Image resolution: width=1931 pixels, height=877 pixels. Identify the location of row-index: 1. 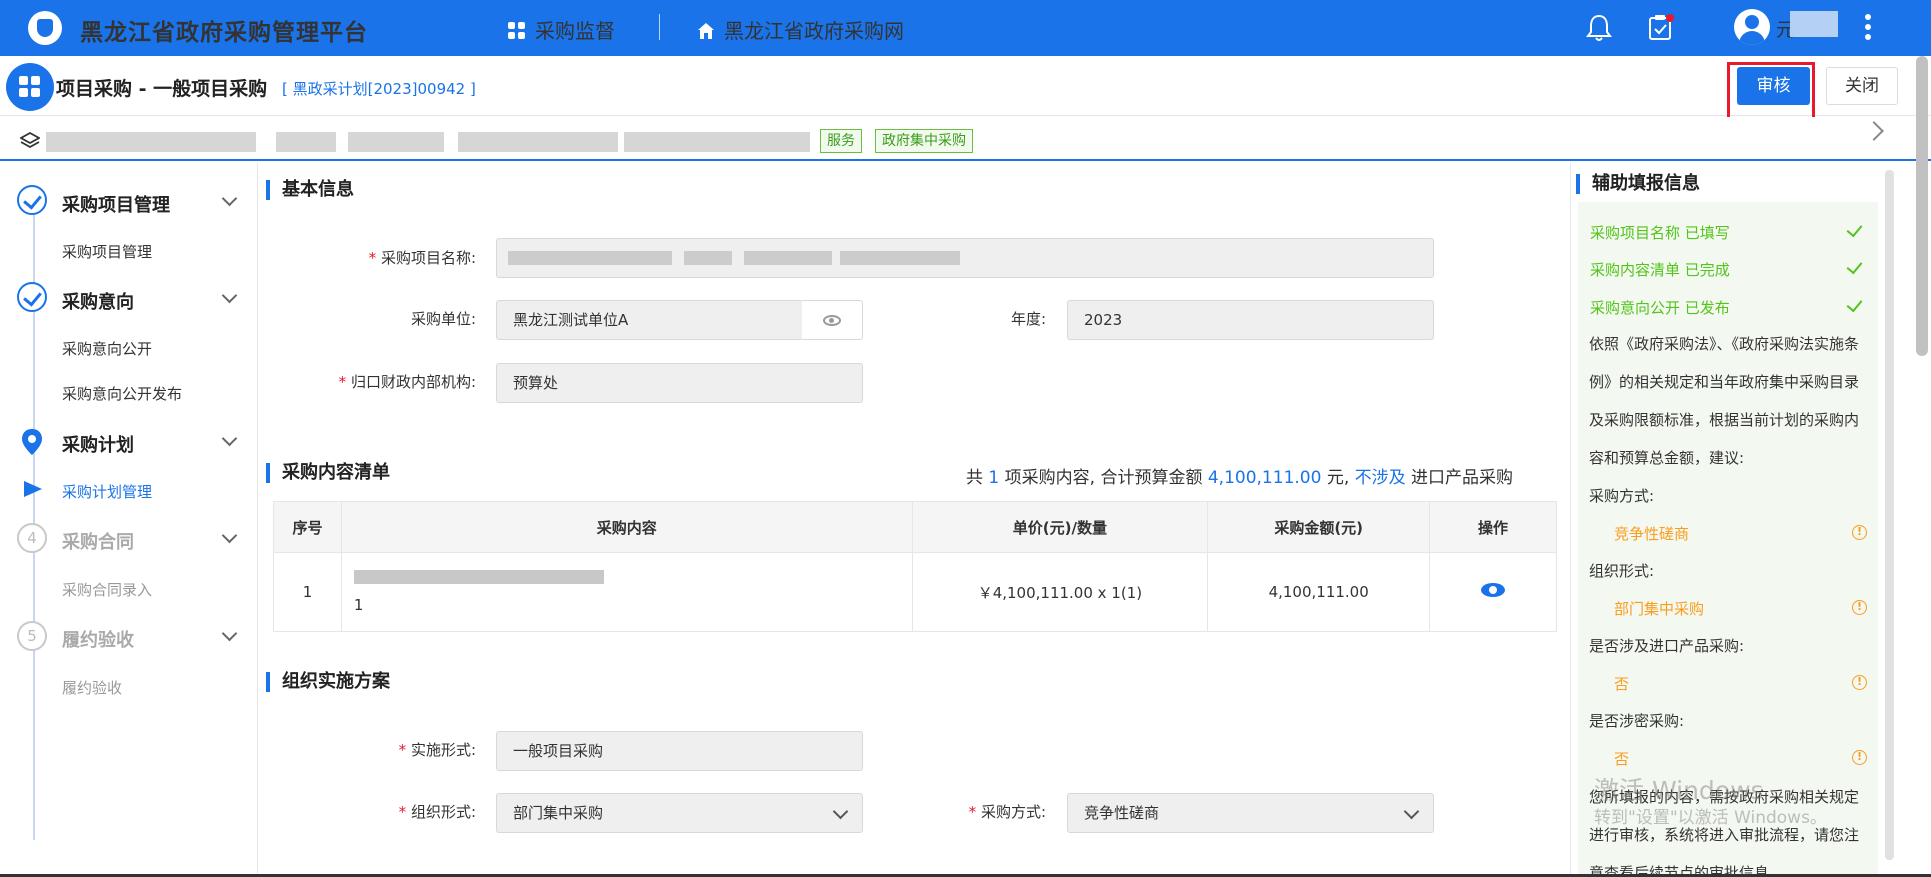
(307, 592).